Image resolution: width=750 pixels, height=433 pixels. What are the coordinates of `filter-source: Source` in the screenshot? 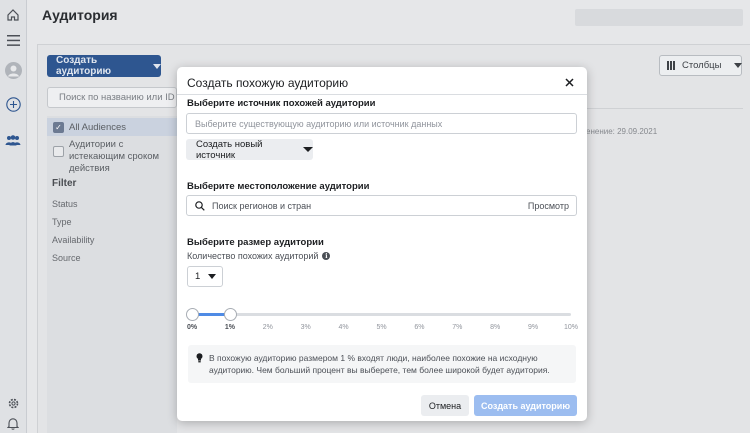 It's located at (66, 258).